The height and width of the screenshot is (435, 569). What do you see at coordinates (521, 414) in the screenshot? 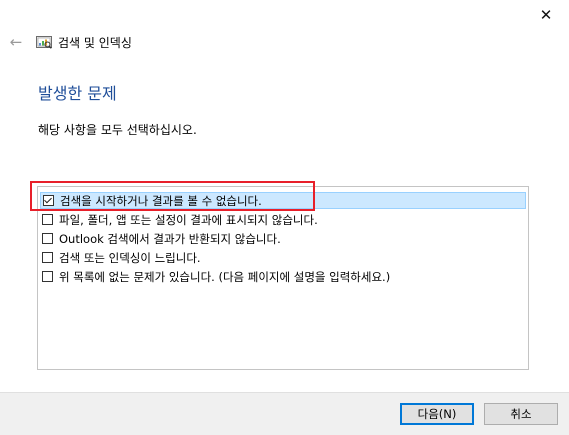
I see `cancel-button: 취소` at bounding box center [521, 414].